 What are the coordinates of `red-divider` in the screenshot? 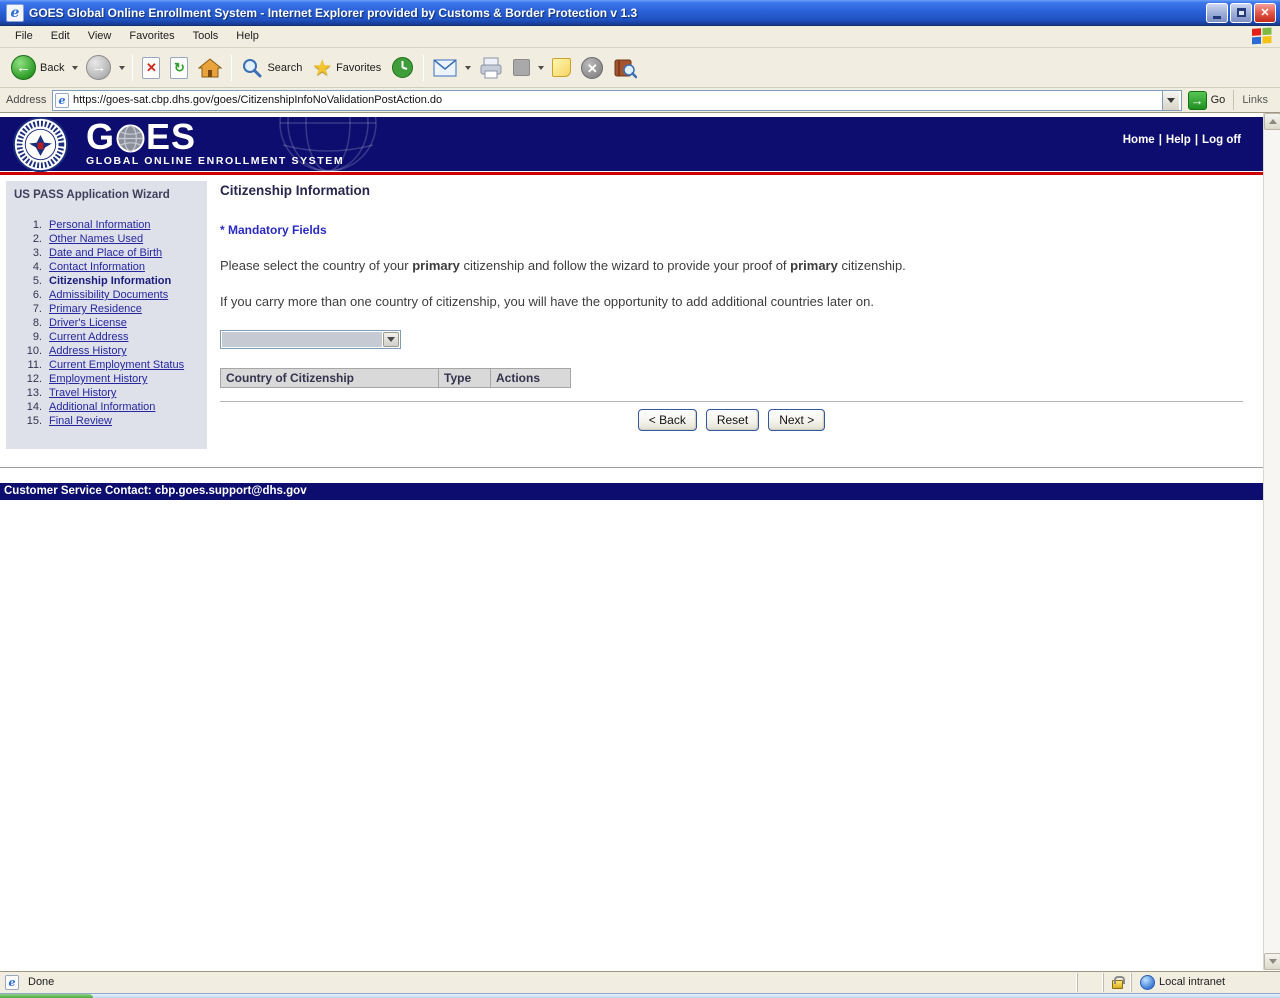 It's located at (631, 173).